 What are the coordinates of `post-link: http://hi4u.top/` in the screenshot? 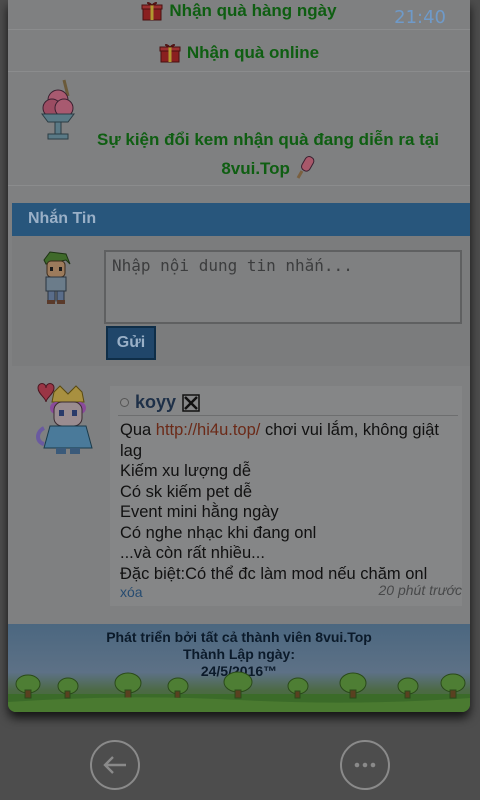 It's located at (208, 430).